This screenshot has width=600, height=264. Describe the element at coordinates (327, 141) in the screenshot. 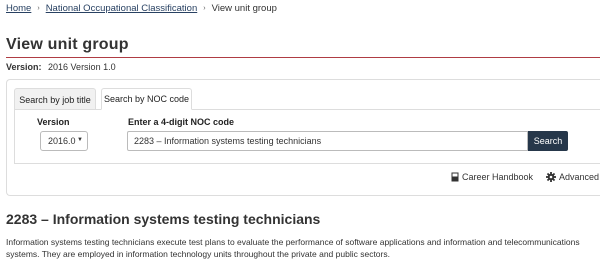

I see `noc-code-input` at that location.